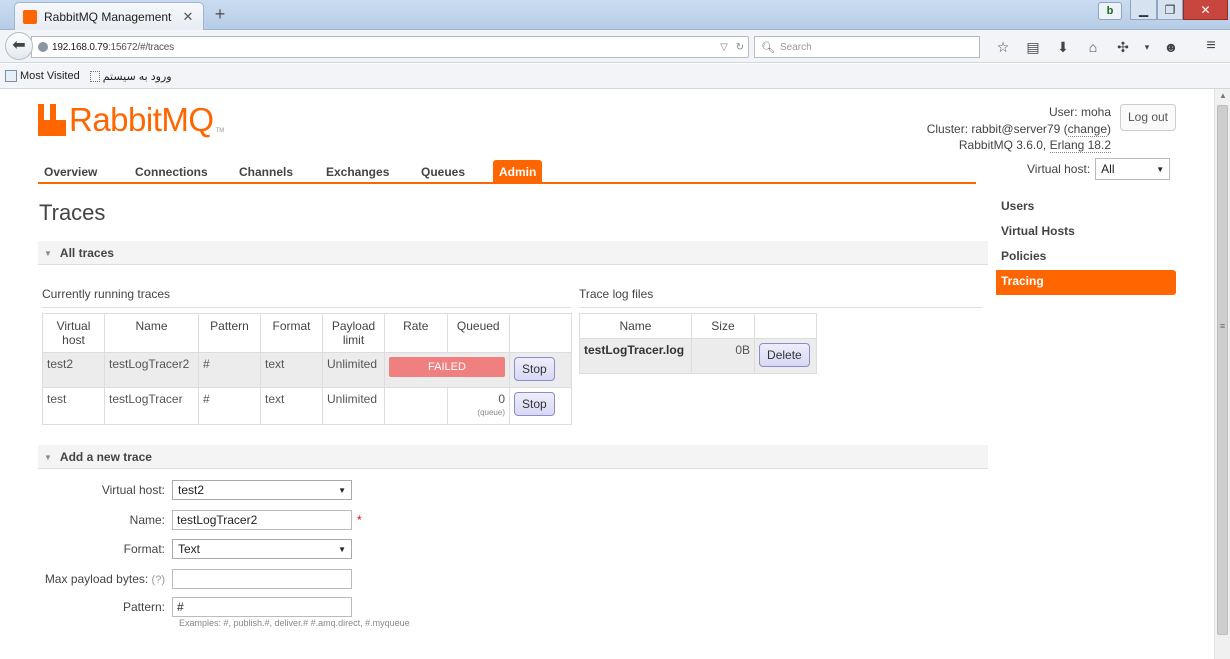 The width and height of the screenshot is (1230, 659). I want to click on reload-icon: ↻, so click(740, 47).